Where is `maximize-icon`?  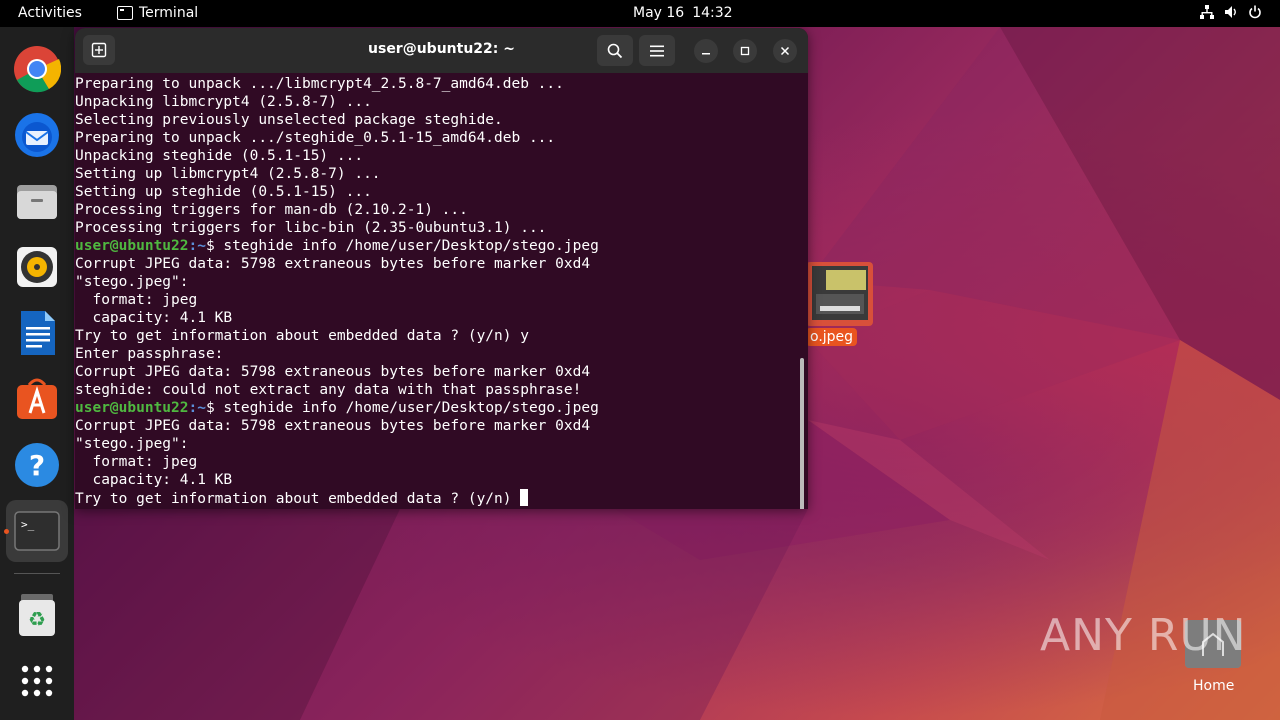
maximize-icon is located at coordinates (745, 51).